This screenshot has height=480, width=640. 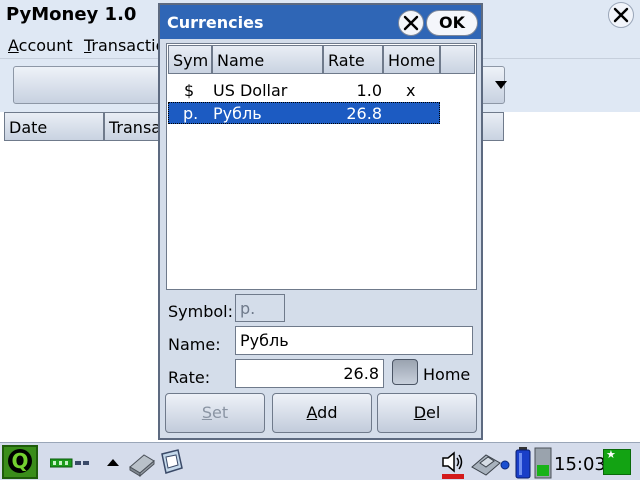 What do you see at coordinates (320, 22) in the screenshot?
I see `dialog-title-bar: Currencies OK` at bounding box center [320, 22].